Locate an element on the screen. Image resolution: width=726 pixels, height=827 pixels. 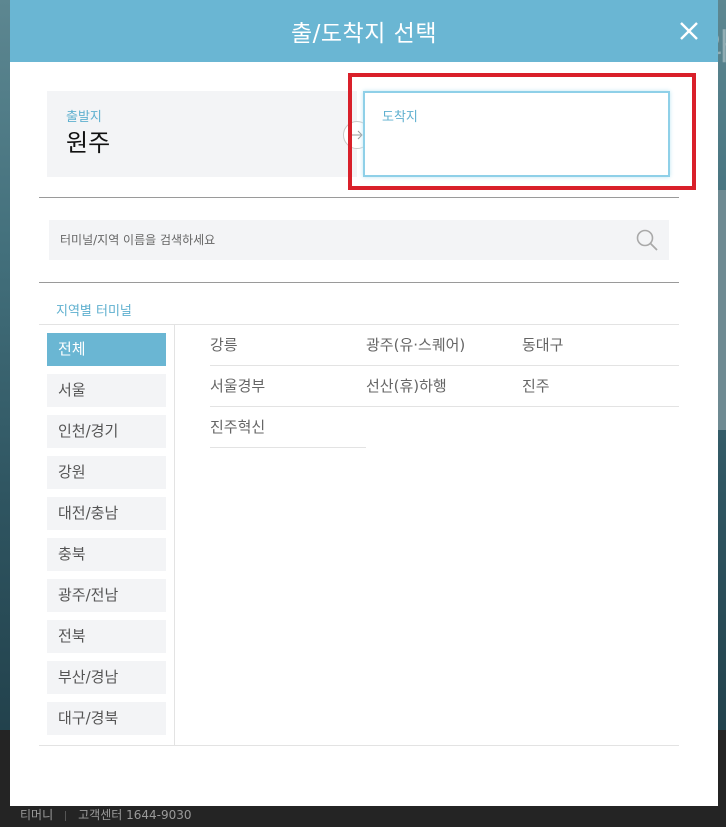
departure-box: 출발지 원주 is located at coordinates (202, 134).